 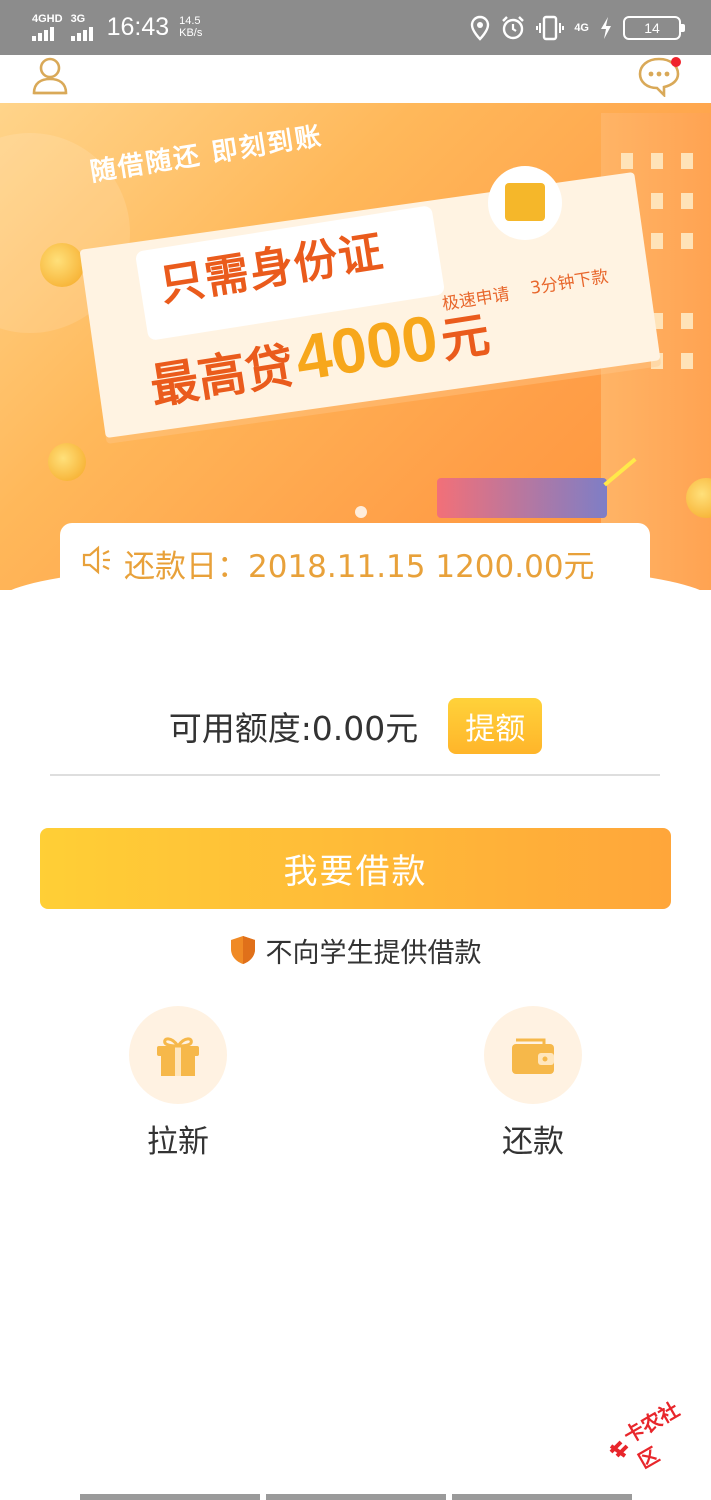 What do you see at coordinates (676, 62) in the screenshot?
I see `unread-dot` at bounding box center [676, 62].